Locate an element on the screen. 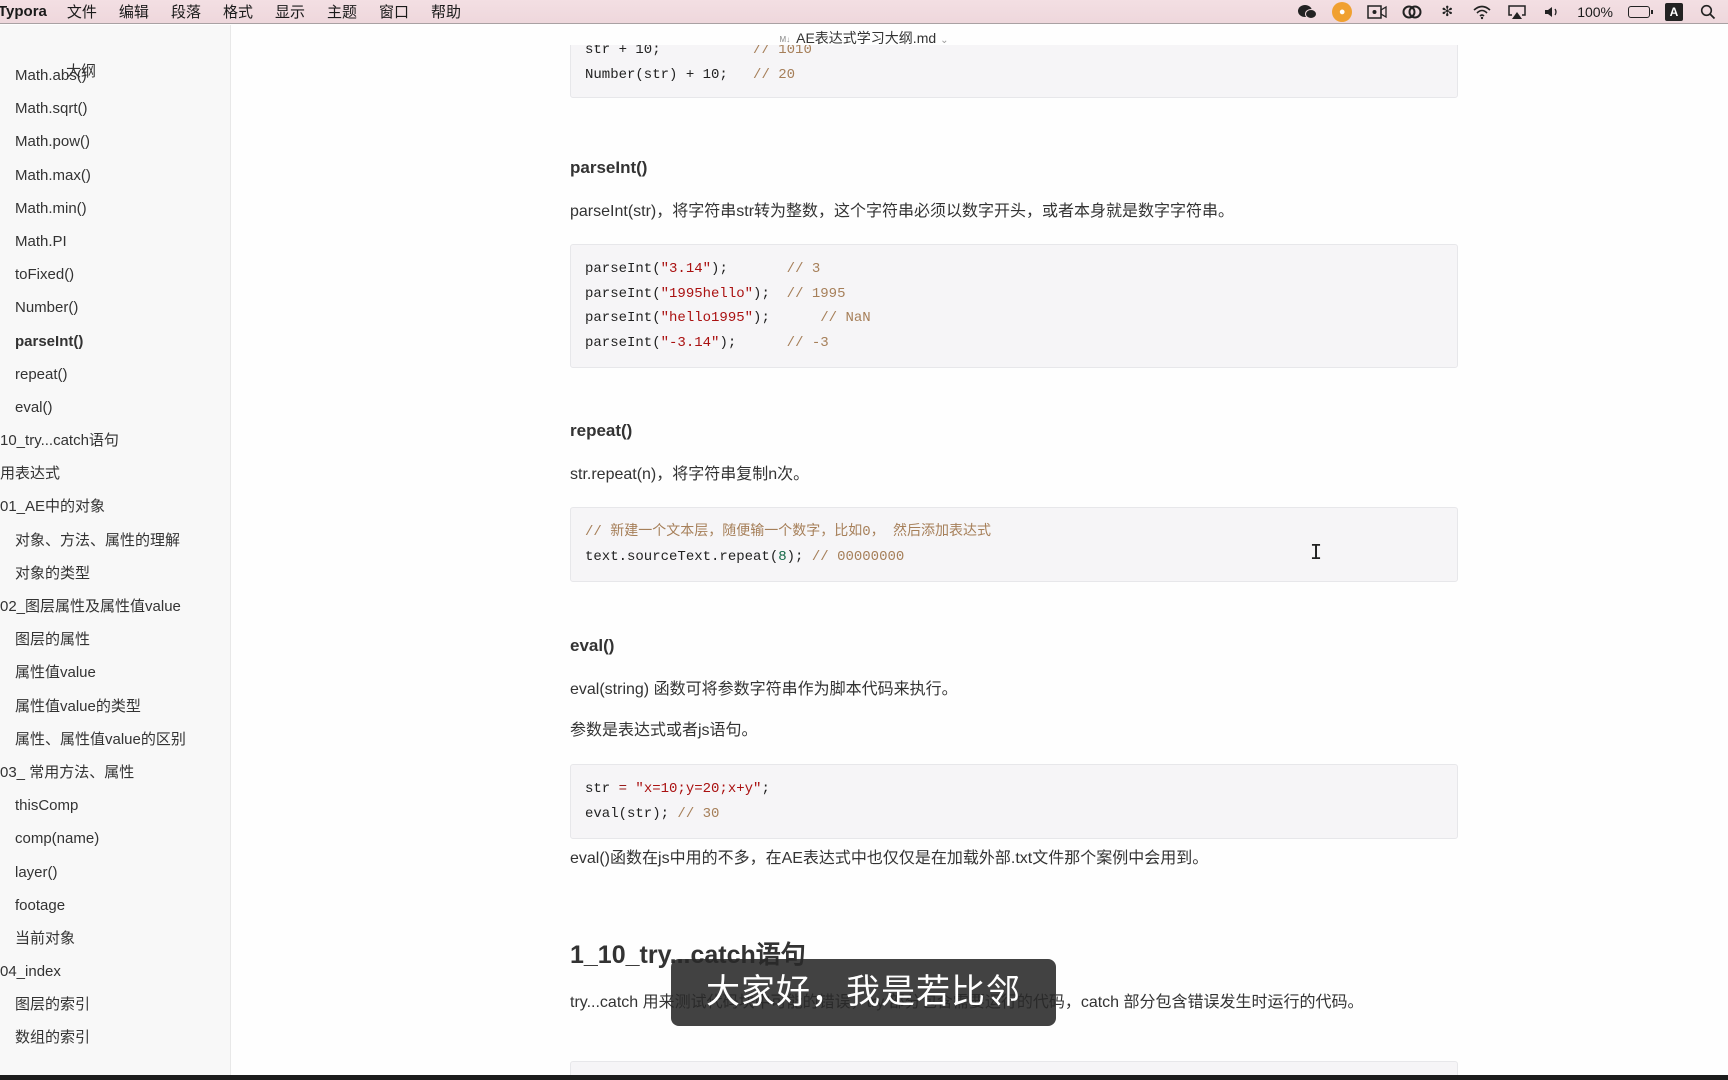 This screenshot has width=1728, height=1080. outline-item: comp(name) is located at coordinates (115, 838).